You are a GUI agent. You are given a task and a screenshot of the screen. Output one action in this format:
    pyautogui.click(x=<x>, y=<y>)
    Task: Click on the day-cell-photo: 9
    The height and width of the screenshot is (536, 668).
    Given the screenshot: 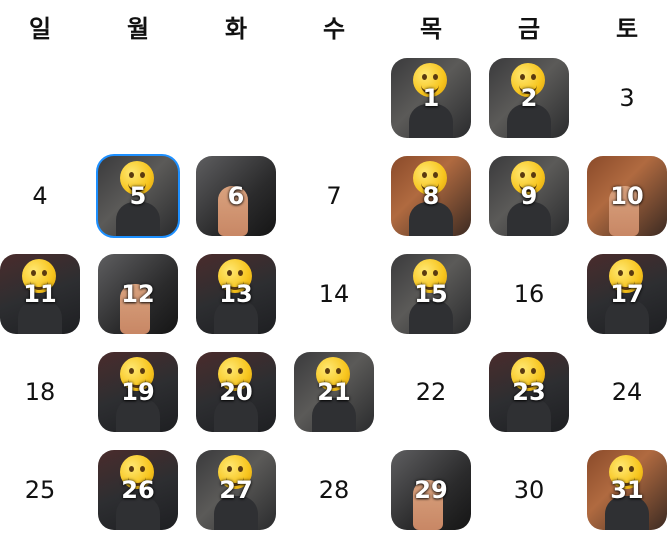 What is the action you would take?
    pyautogui.click(x=529, y=196)
    